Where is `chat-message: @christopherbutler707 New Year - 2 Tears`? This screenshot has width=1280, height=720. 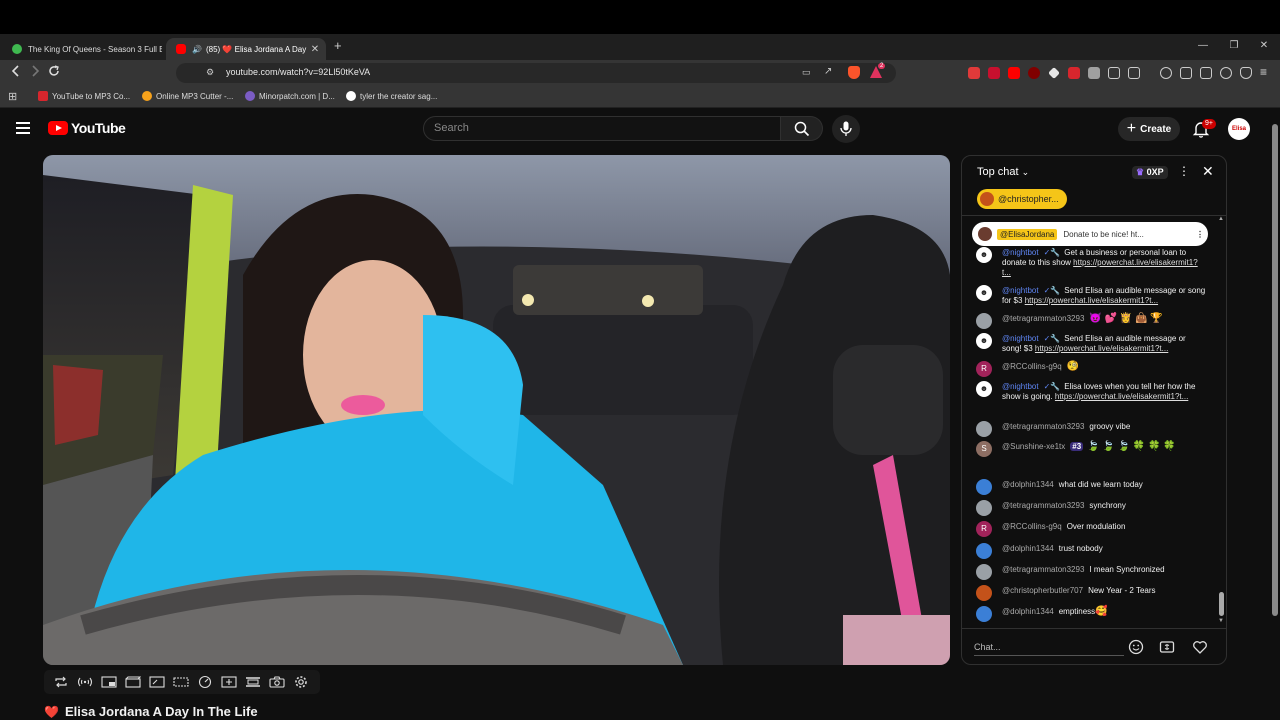
chat-message: @christopherbutler707 New Year - 2 Tears is located at coordinates (1091, 593).